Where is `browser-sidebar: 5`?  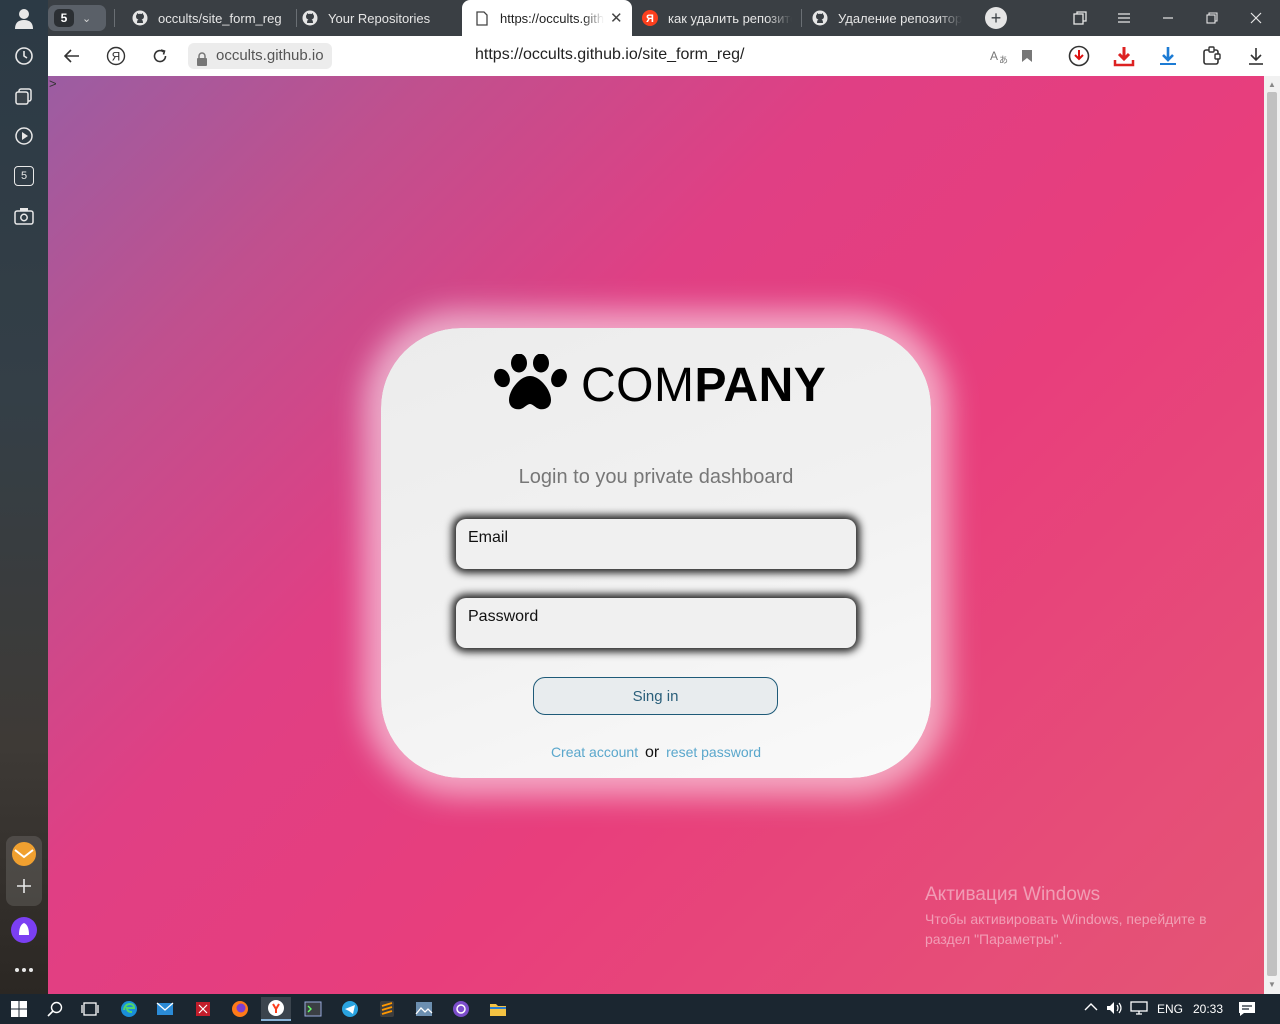 browser-sidebar: 5 is located at coordinates (24, 497).